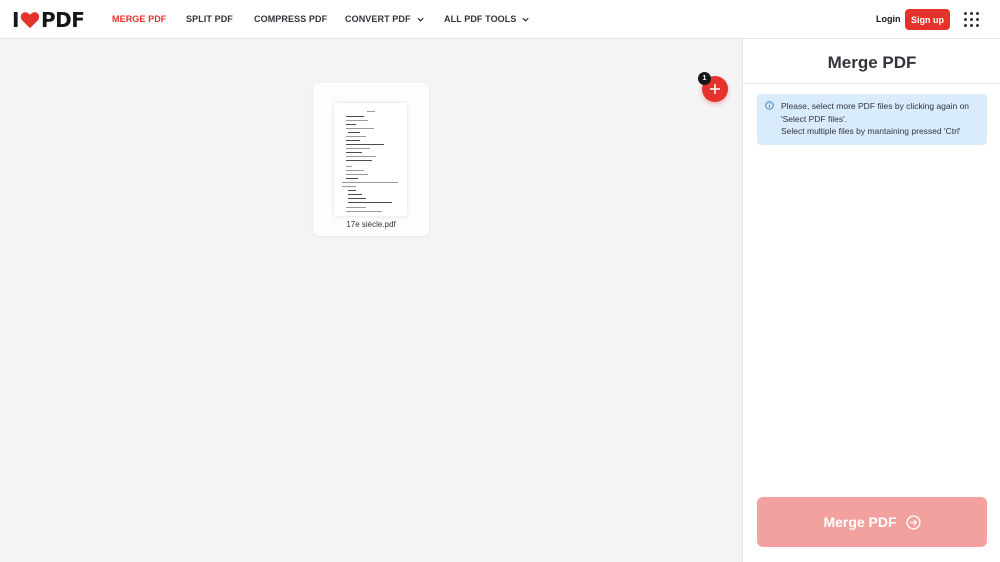 The width and height of the screenshot is (1000, 562). I want to click on nav-compress-pdf: COMPRESS PDF, so click(290, 19).